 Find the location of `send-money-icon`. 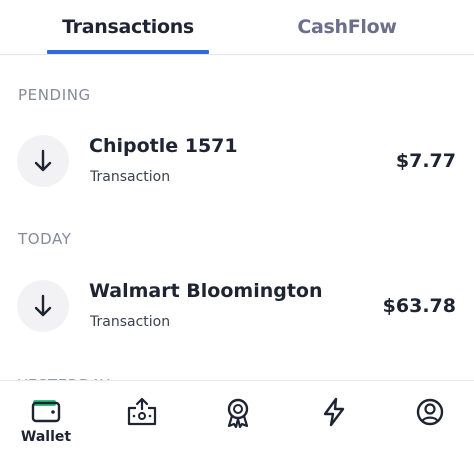

send-money-icon is located at coordinates (142, 411).